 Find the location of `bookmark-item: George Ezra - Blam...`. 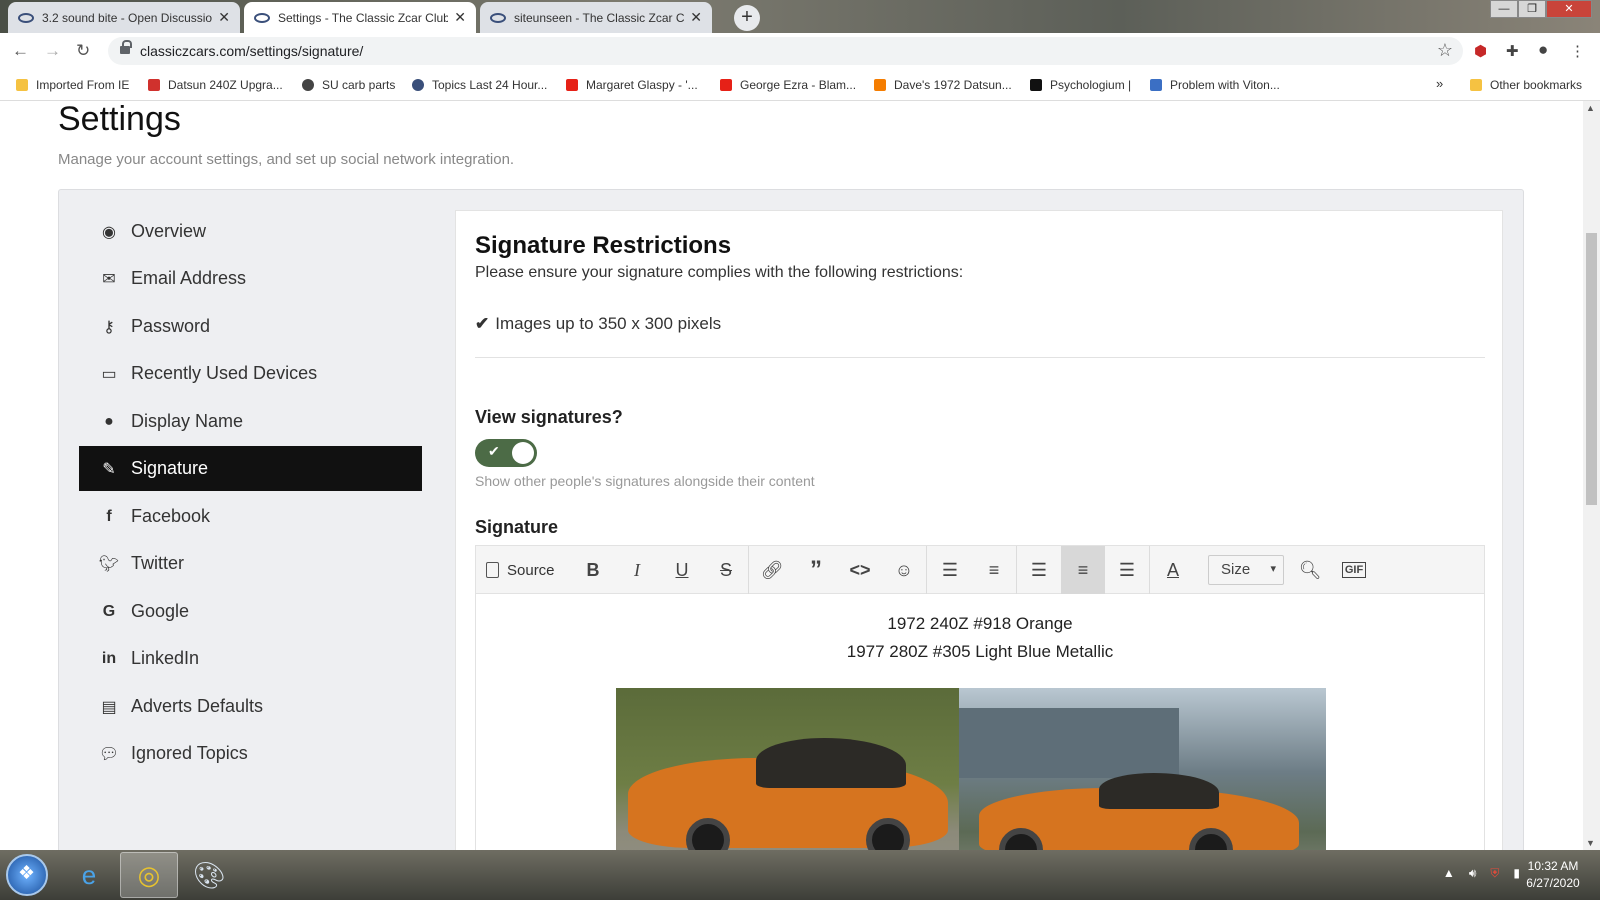

bookmark-item: George Ezra - Blam... is located at coordinates (788, 85).